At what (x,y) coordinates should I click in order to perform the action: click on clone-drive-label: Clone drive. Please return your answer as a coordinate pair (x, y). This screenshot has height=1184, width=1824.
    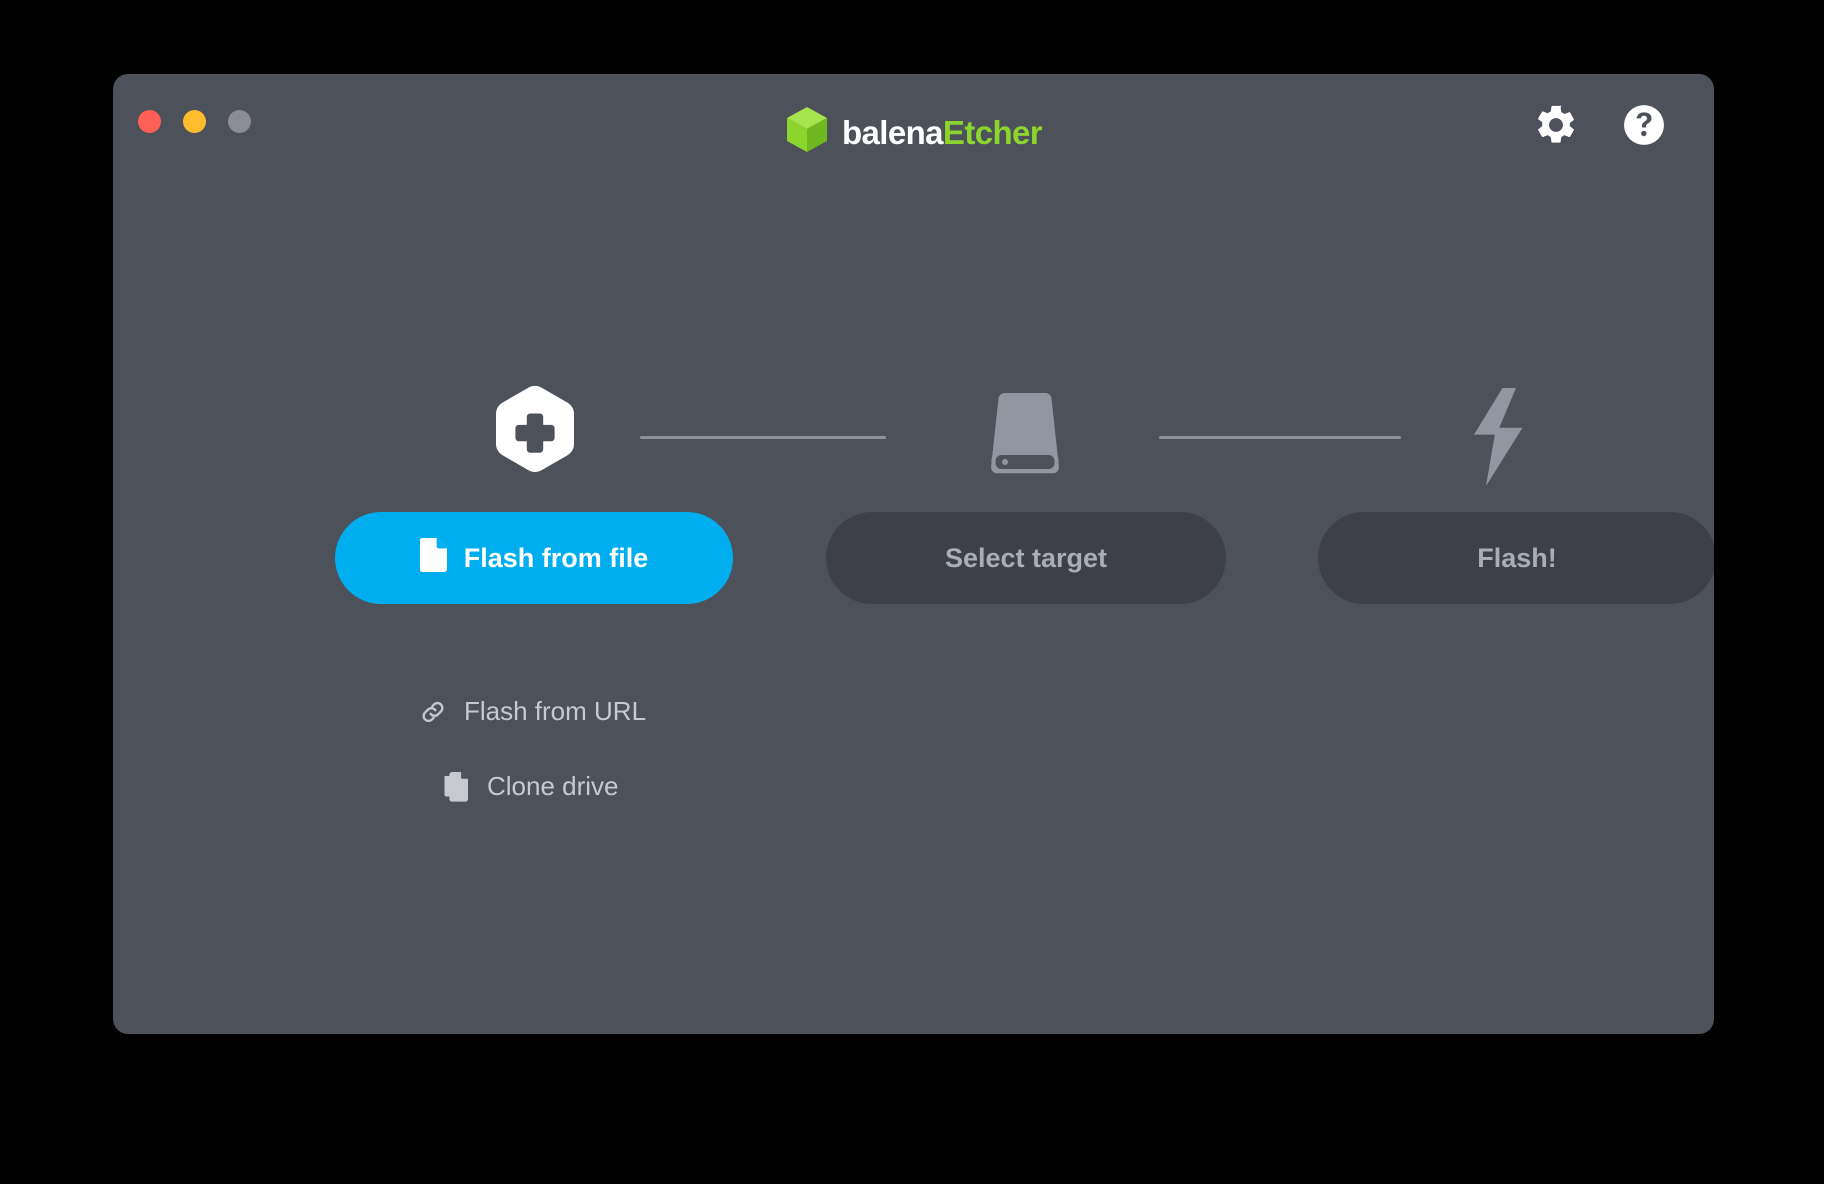
    Looking at the image, I should click on (553, 786).